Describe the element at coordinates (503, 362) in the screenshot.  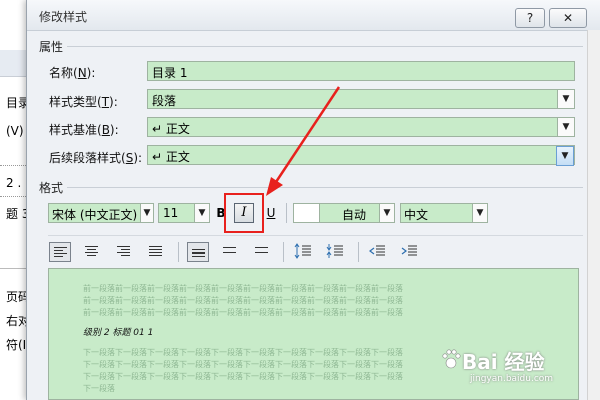
I see `watermark-text: Bai 经验` at that location.